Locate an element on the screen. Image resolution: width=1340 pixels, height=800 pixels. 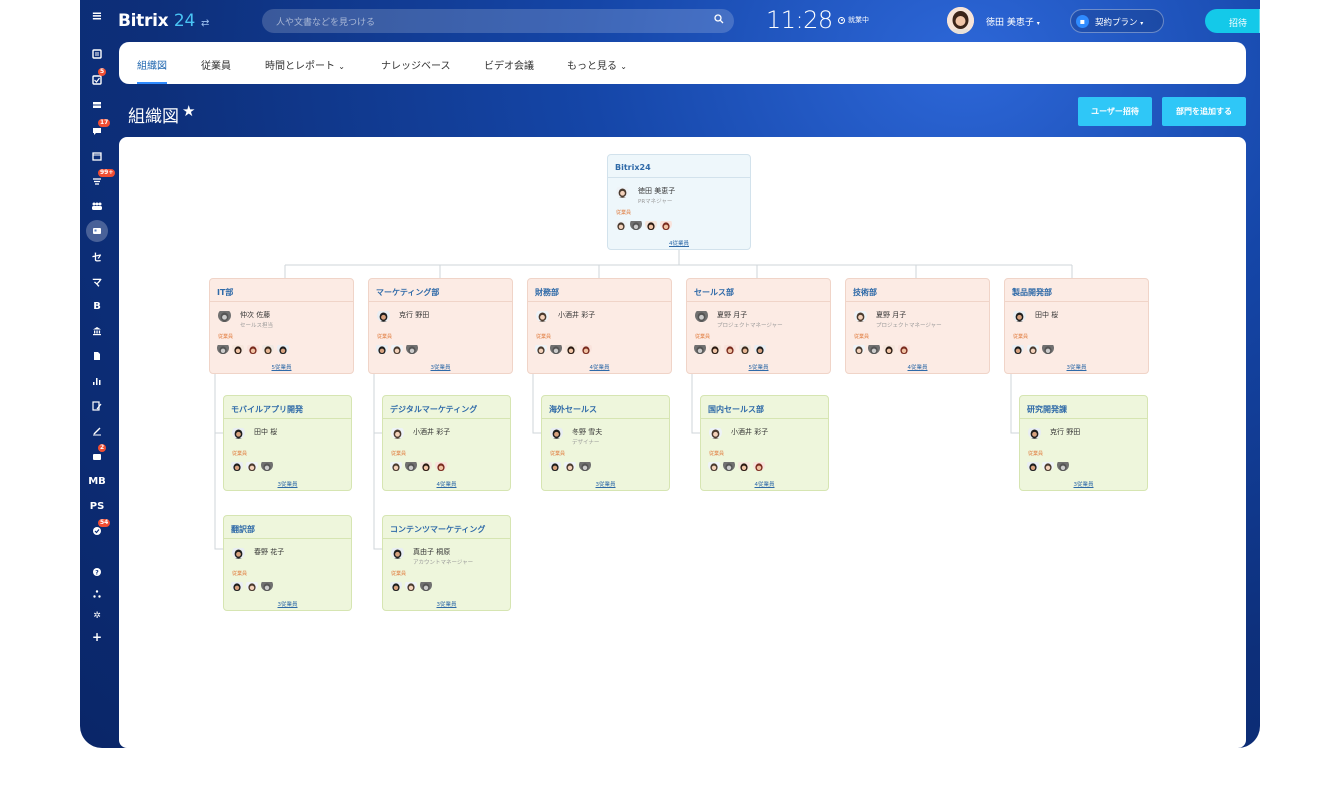
card-title: コンテンツマーケティング is located at coordinates (437, 529).